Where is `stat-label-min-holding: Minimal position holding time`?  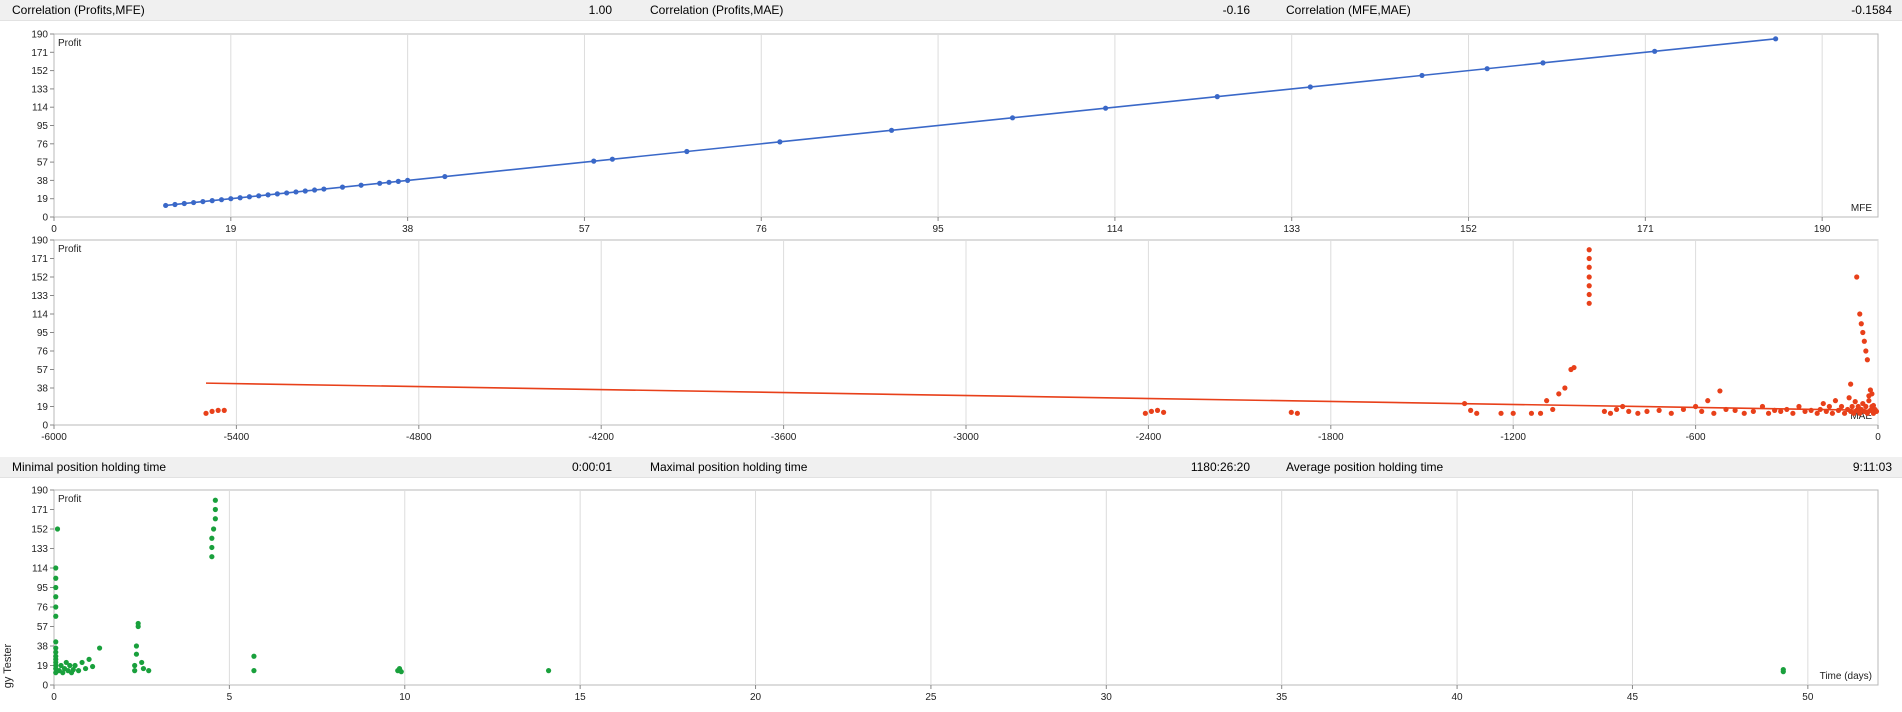 stat-label-min-holding: Minimal position holding time is located at coordinates (89, 467).